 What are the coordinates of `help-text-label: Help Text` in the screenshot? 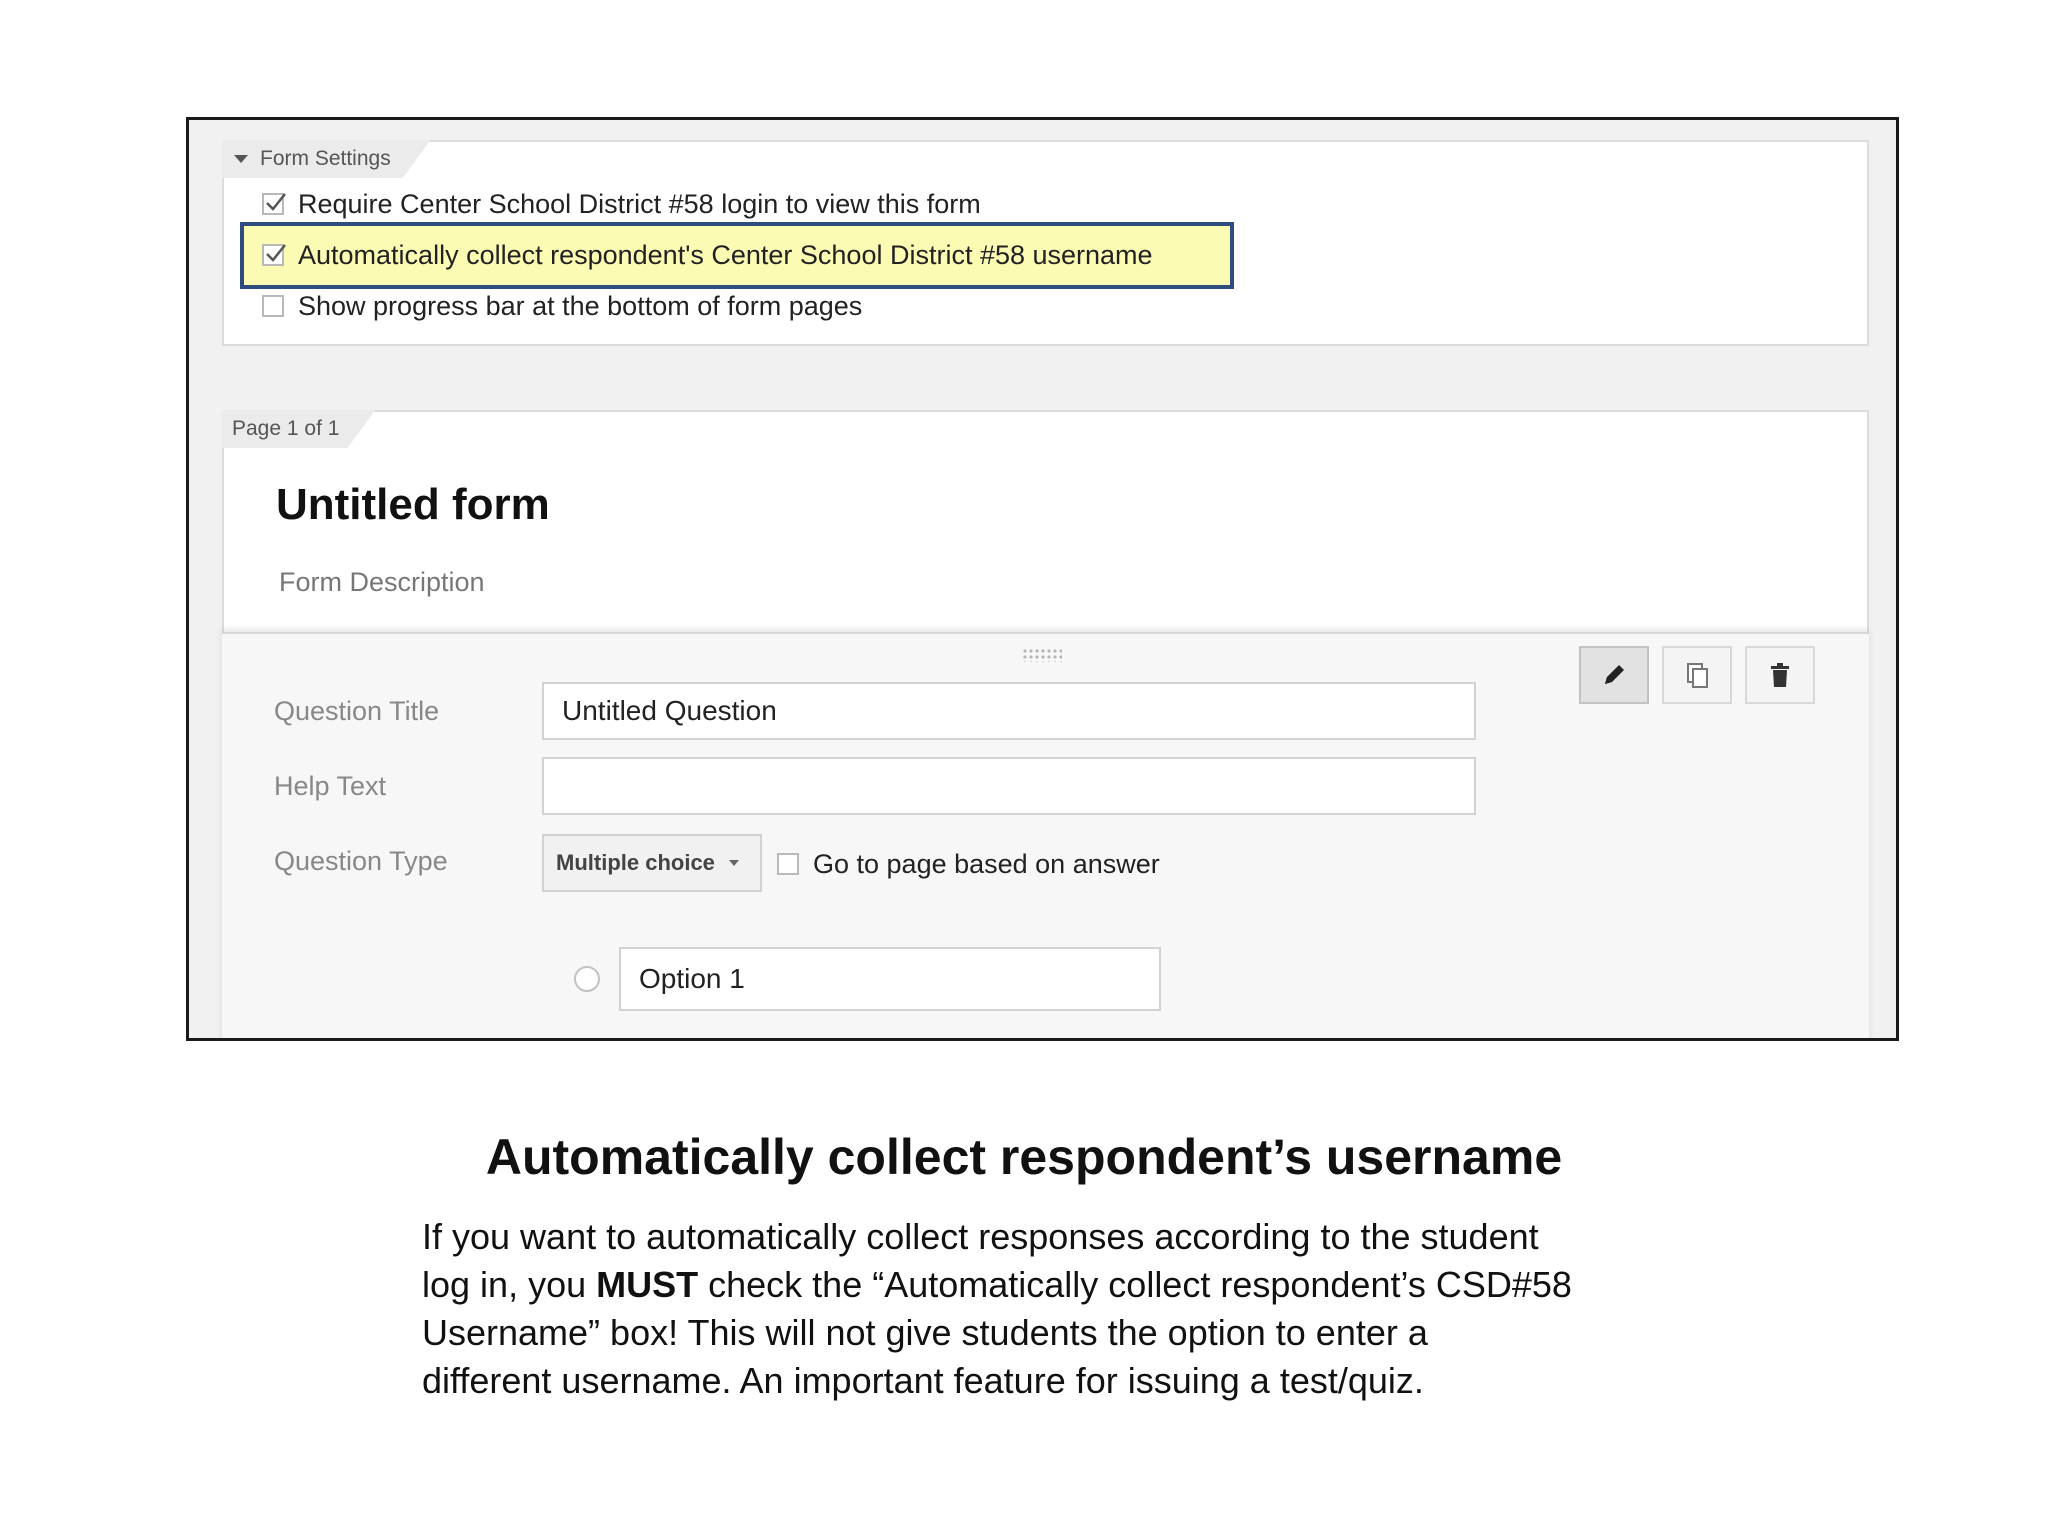 It's located at (330, 786).